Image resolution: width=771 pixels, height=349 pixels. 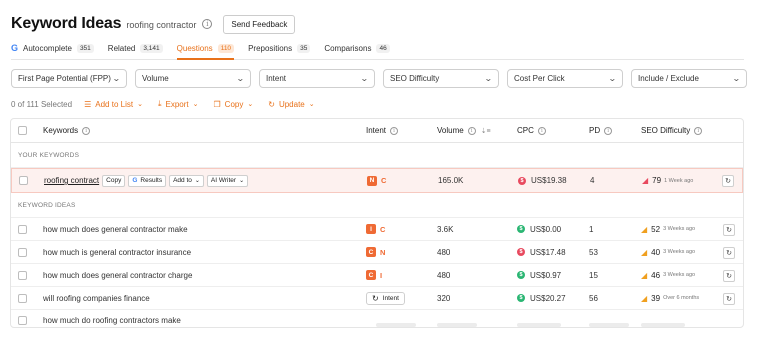 I want to click on filter-fpp-dropdown: First Page Potential (FPP) ⌄, so click(x=69, y=78).